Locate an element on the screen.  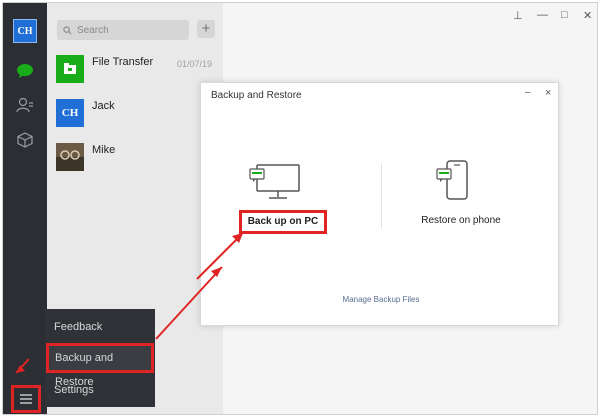
settings-popup-menu: Feedback Backup and Restore Settings is located at coordinates (100, 358).